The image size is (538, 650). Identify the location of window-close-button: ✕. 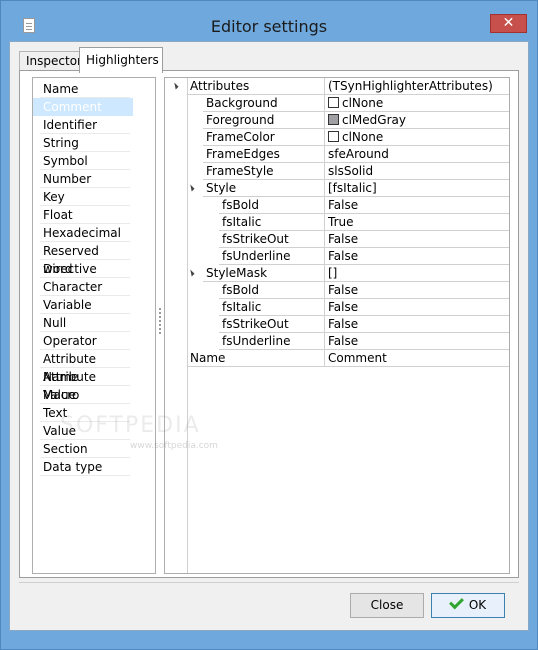
(508, 23).